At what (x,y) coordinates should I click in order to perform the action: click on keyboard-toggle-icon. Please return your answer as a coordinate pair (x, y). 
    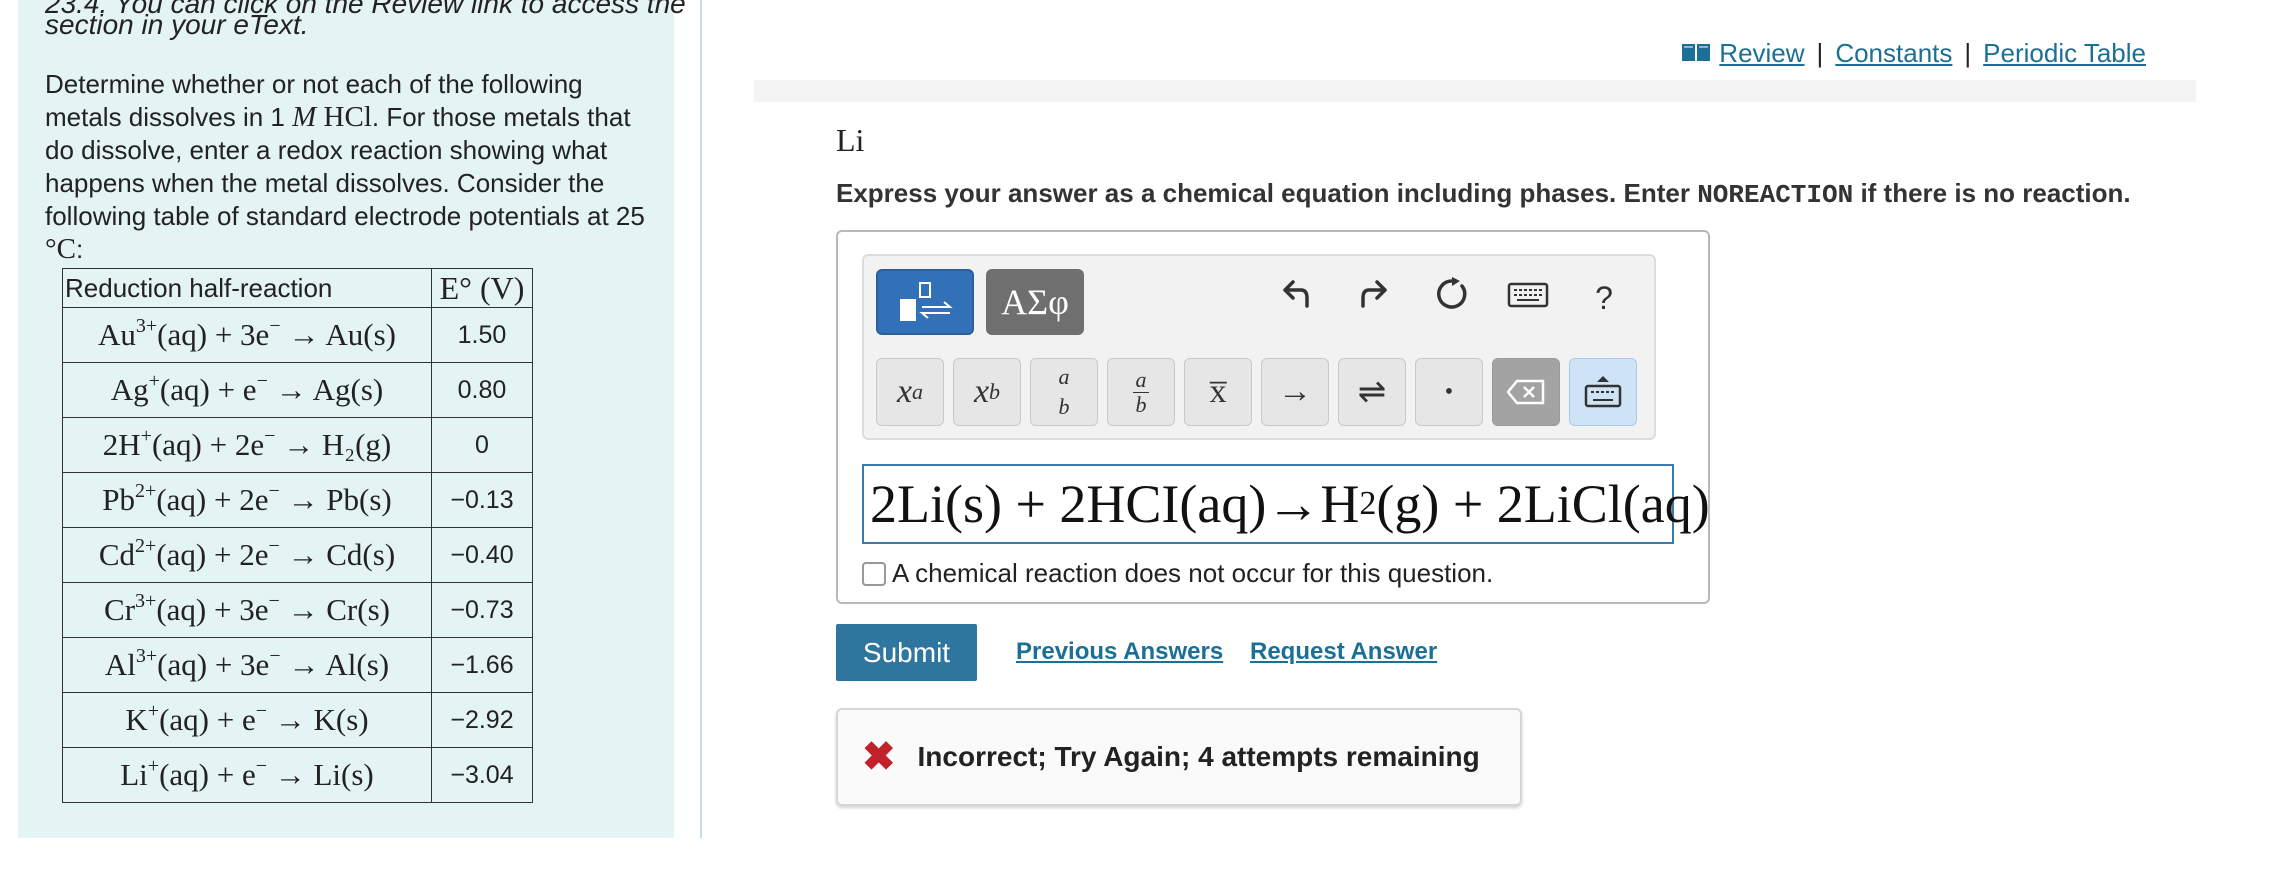
    Looking at the image, I should click on (1603, 392).